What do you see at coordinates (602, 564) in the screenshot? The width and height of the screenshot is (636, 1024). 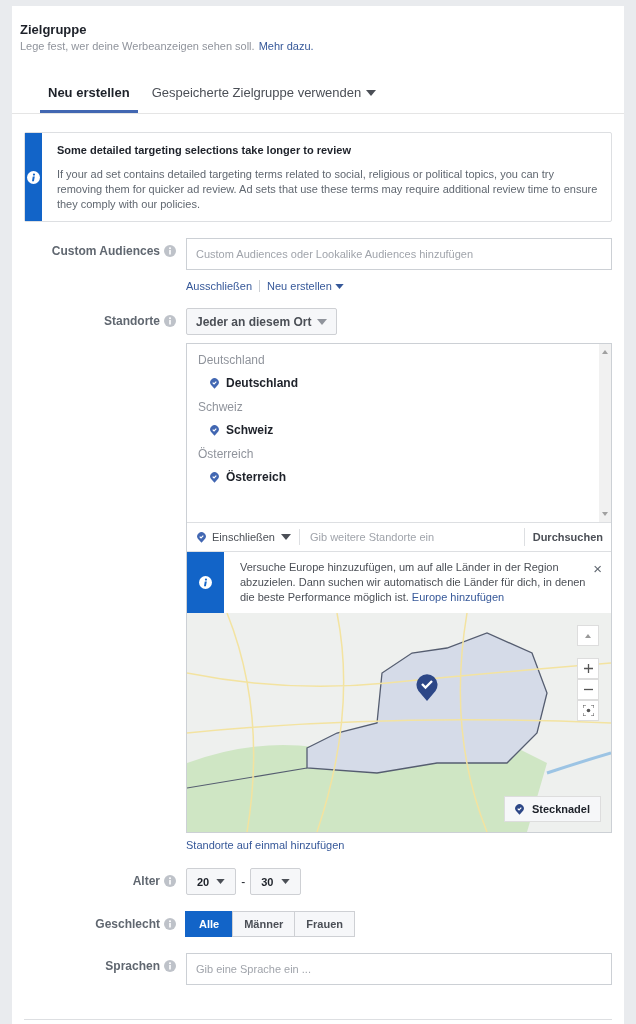 I see `close-button: ×` at bounding box center [602, 564].